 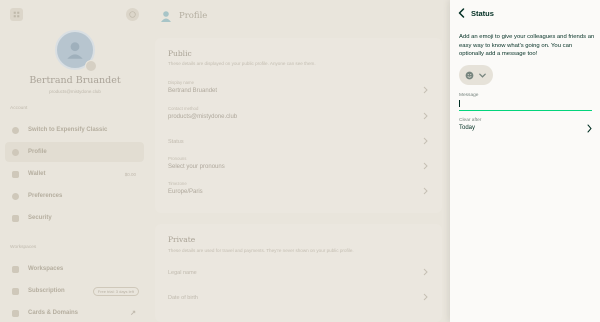 I want to click on building-icon, so click(x=15, y=269).